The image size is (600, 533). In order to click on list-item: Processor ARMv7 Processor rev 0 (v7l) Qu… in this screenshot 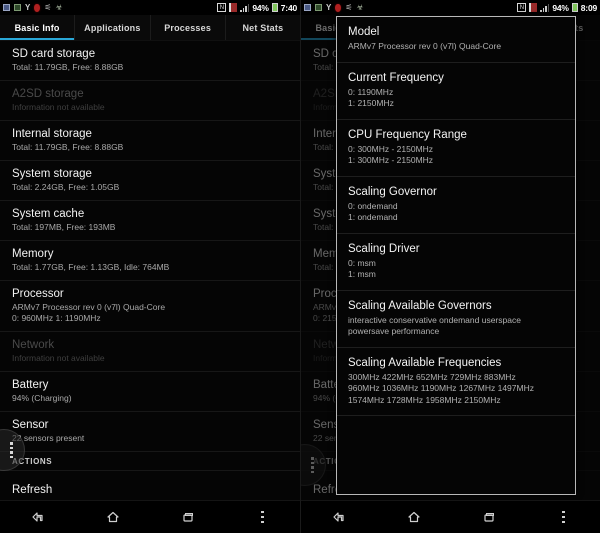, I will do `click(150, 306)`.